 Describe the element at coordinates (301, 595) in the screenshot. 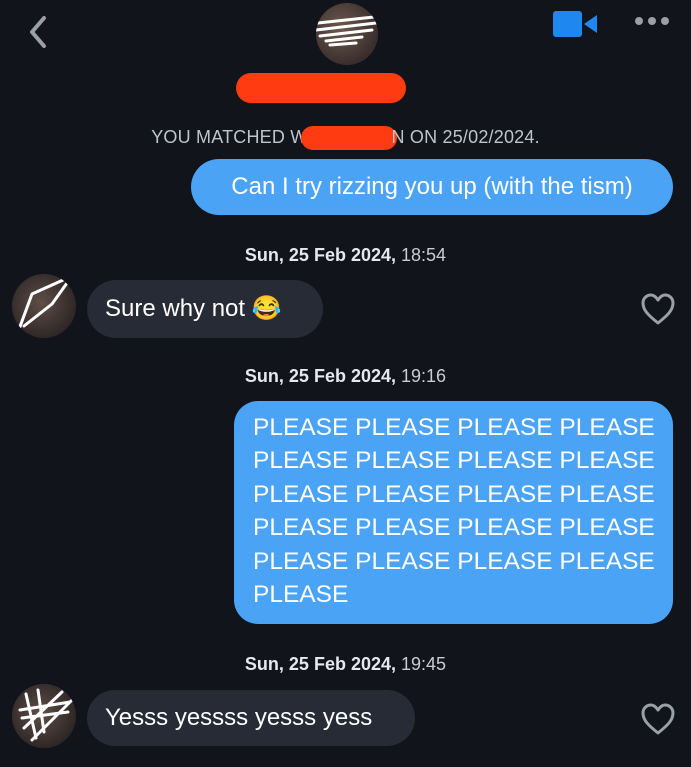

I see `message-line: PLEASE` at that location.